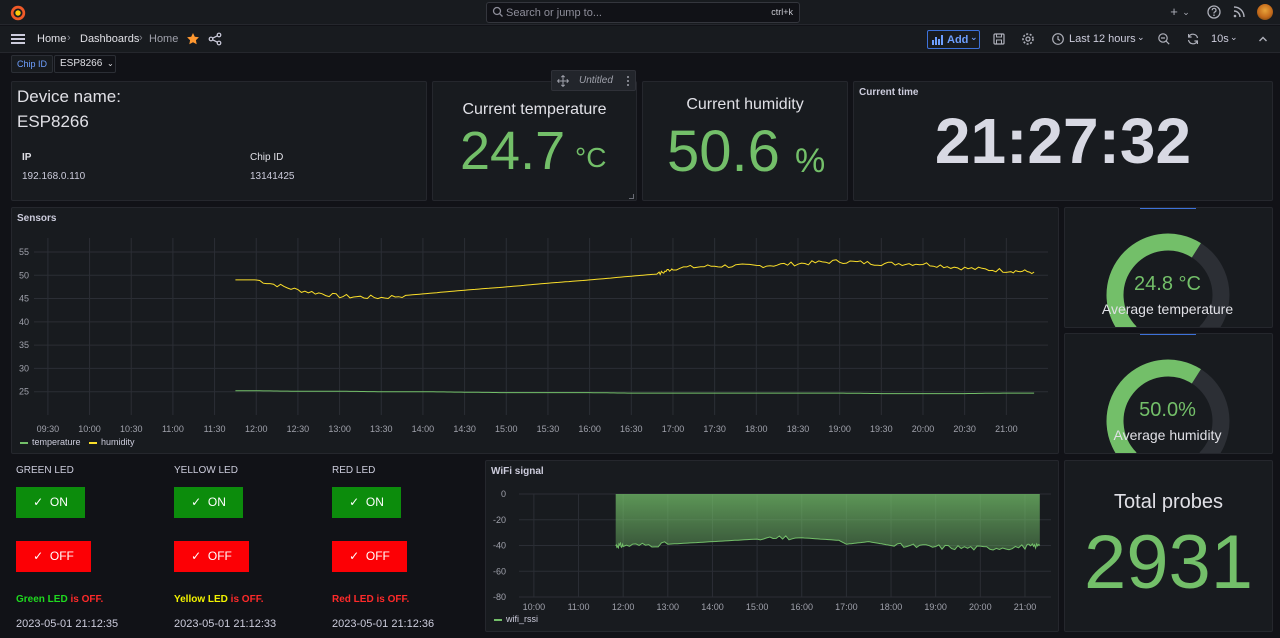 The image size is (1280, 638). What do you see at coordinates (1028, 39) in the screenshot?
I see `settings-gear-icon` at bounding box center [1028, 39].